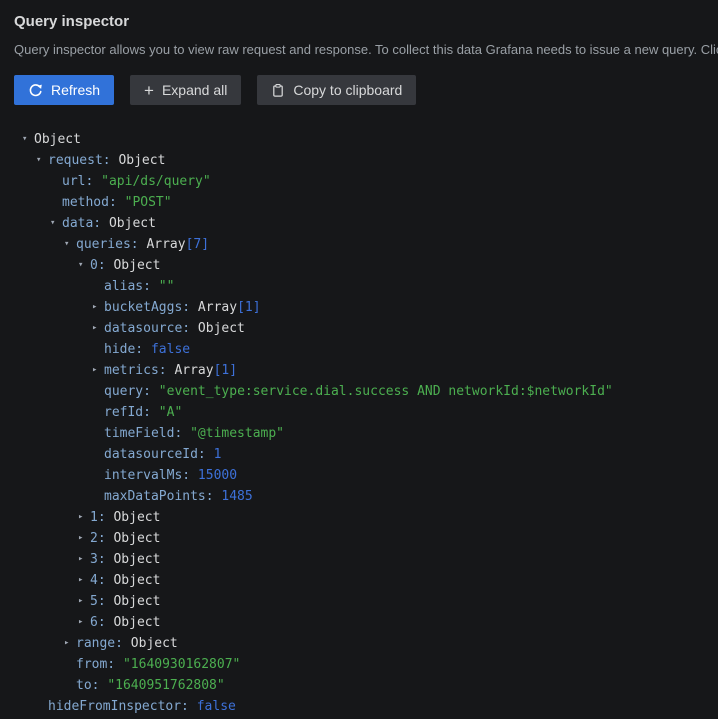 Image resolution: width=718 pixels, height=719 pixels. What do you see at coordinates (147, 433) in the screenshot?
I see `json-key: timeField:` at bounding box center [147, 433].